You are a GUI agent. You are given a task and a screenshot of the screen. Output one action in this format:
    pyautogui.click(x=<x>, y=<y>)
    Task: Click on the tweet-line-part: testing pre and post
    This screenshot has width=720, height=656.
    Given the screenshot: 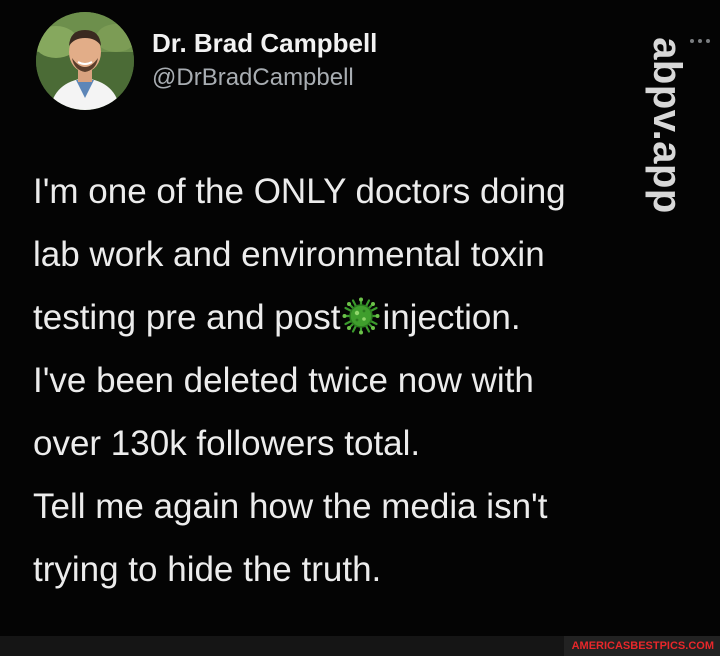 What is the action you would take?
    pyautogui.click(x=187, y=317)
    